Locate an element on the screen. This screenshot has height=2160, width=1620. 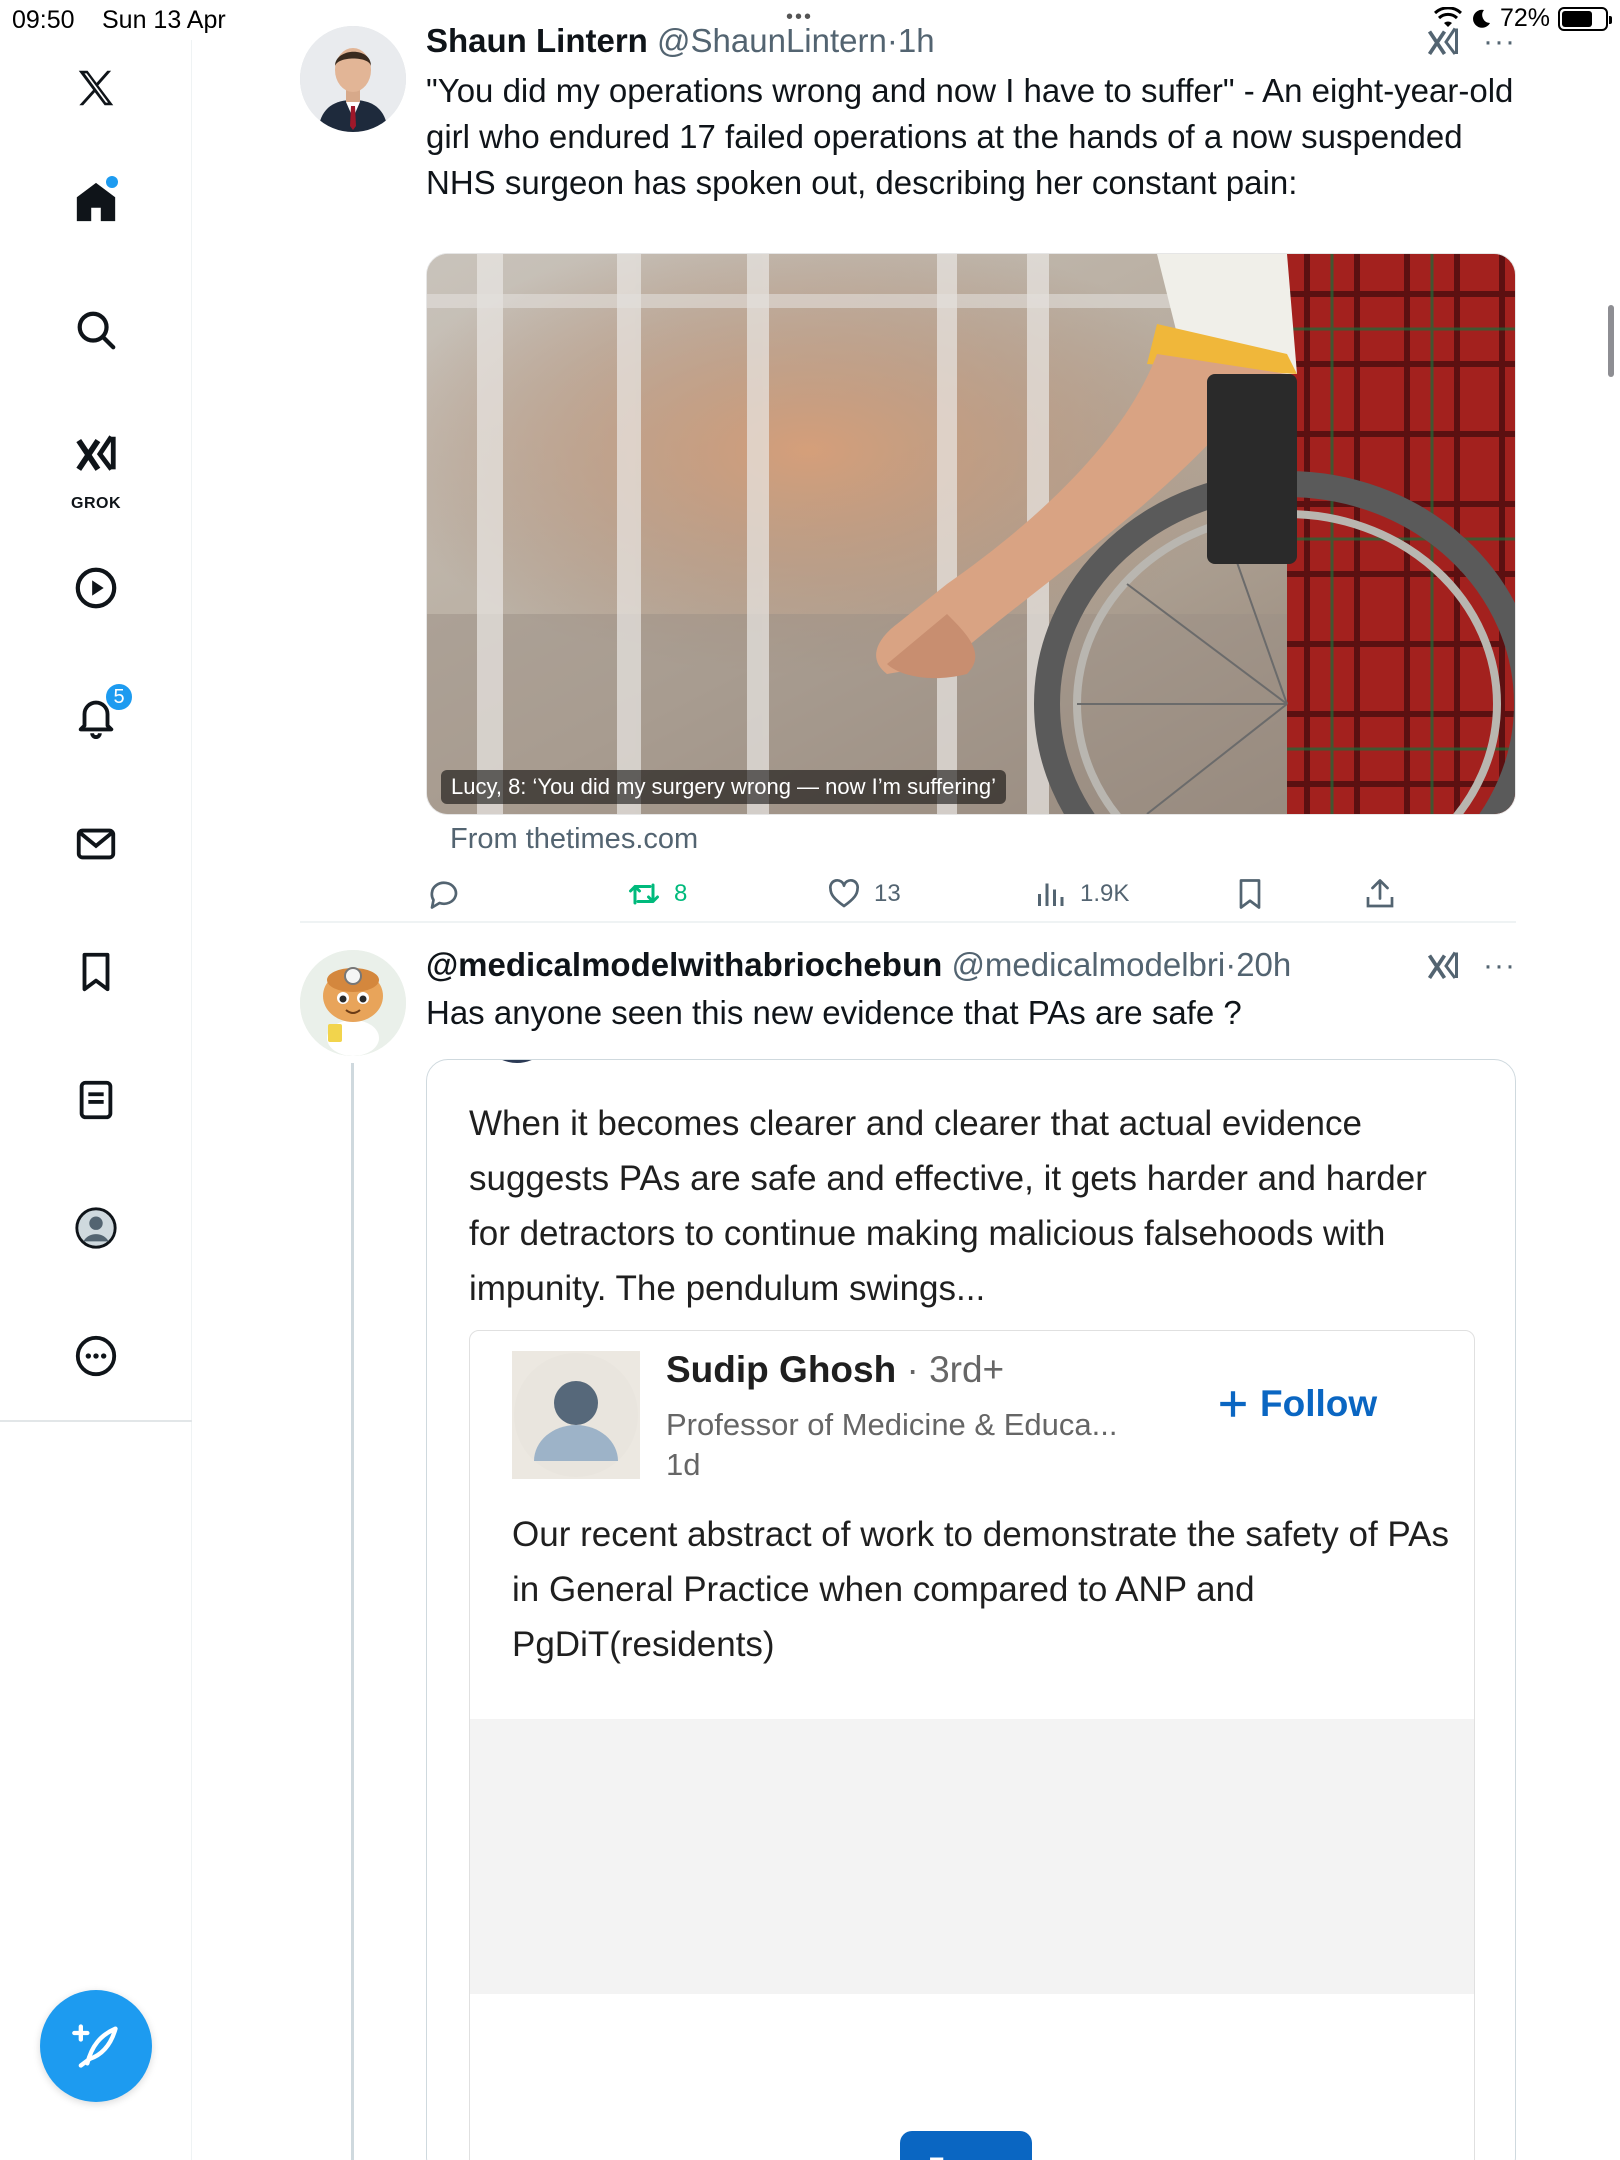
author-photo-placeholder is located at coordinates (576, 1415).